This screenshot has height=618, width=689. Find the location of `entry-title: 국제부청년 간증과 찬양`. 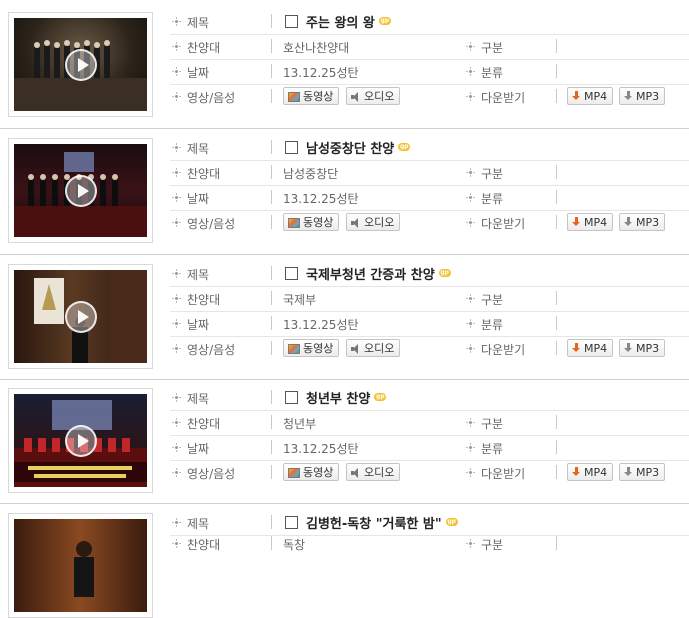

entry-title: 국제부청년 간증과 찬양 is located at coordinates (370, 275).